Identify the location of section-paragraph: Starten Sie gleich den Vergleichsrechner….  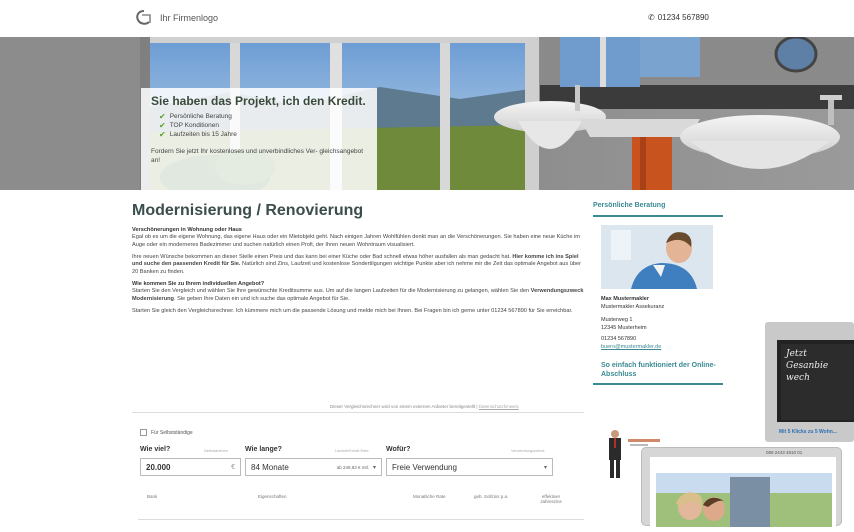
(352, 310).